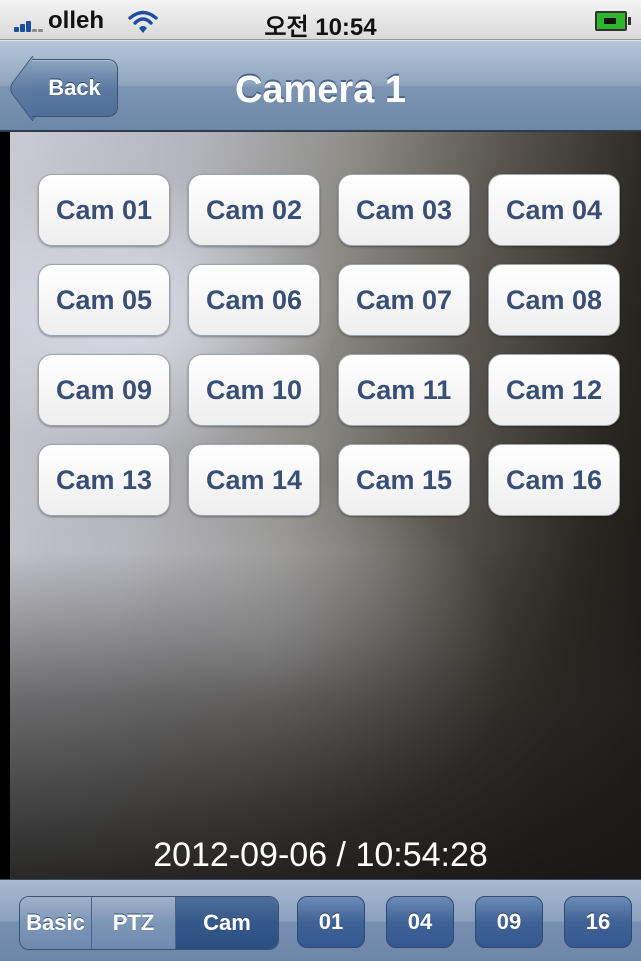 This screenshot has width=641, height=961. I want to click on bottom-toolbar: Basic PTZ Cam 01 04 09 16, so click(320, 920).